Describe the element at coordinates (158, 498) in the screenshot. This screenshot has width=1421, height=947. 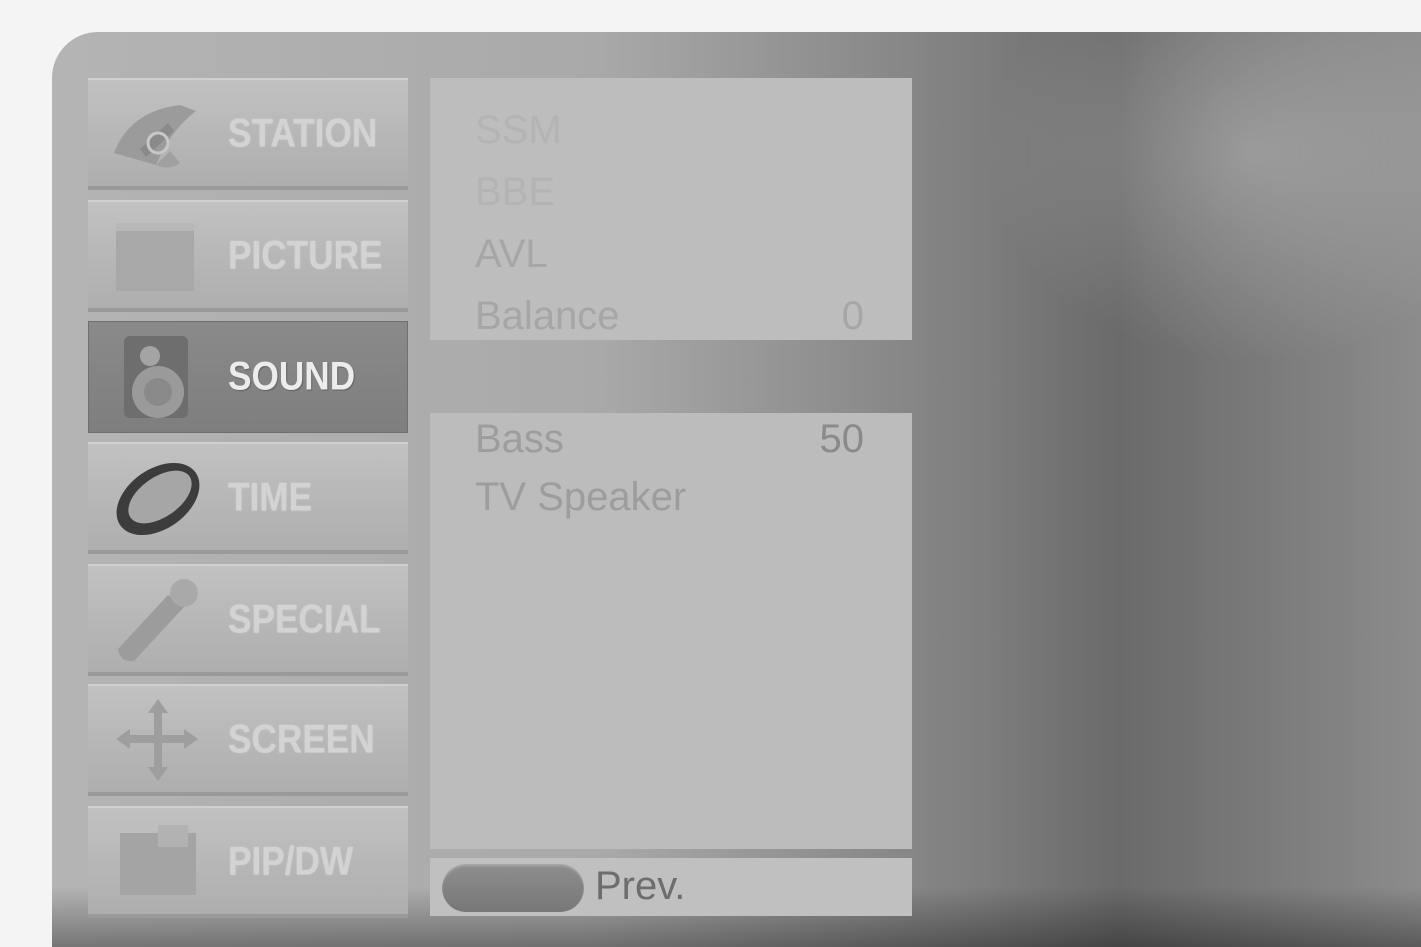
I see `clock-ring-icon` at that location.